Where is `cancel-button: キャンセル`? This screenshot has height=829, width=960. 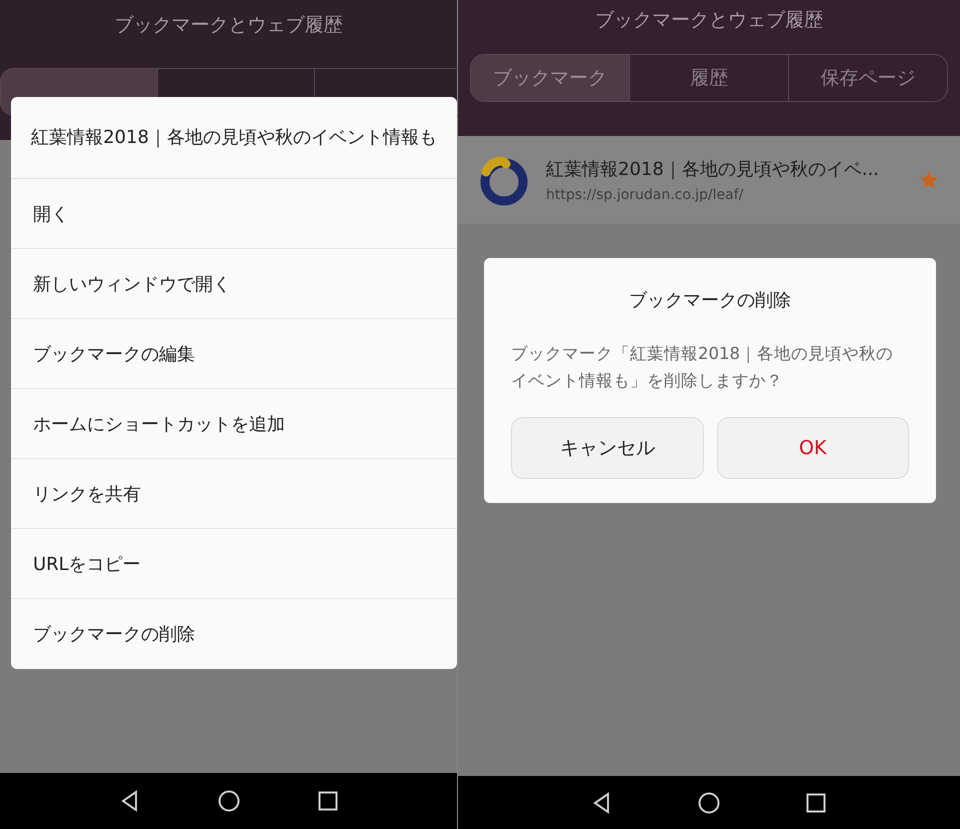 cancel-button: キャンセル is located at coordinates (607, 448).